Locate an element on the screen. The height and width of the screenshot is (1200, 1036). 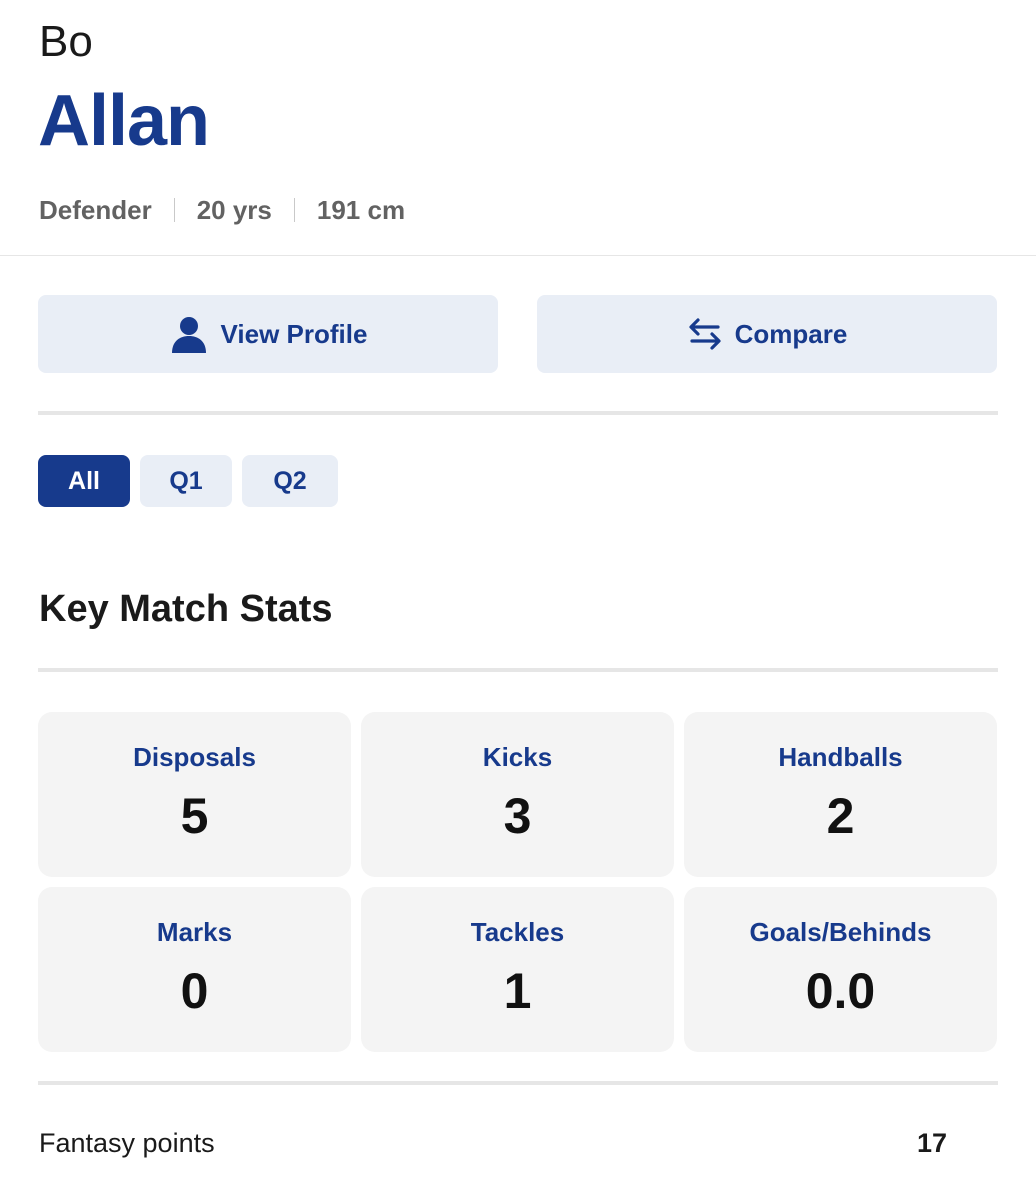
stat-label: Handballs is located at coordinates (840, 757).